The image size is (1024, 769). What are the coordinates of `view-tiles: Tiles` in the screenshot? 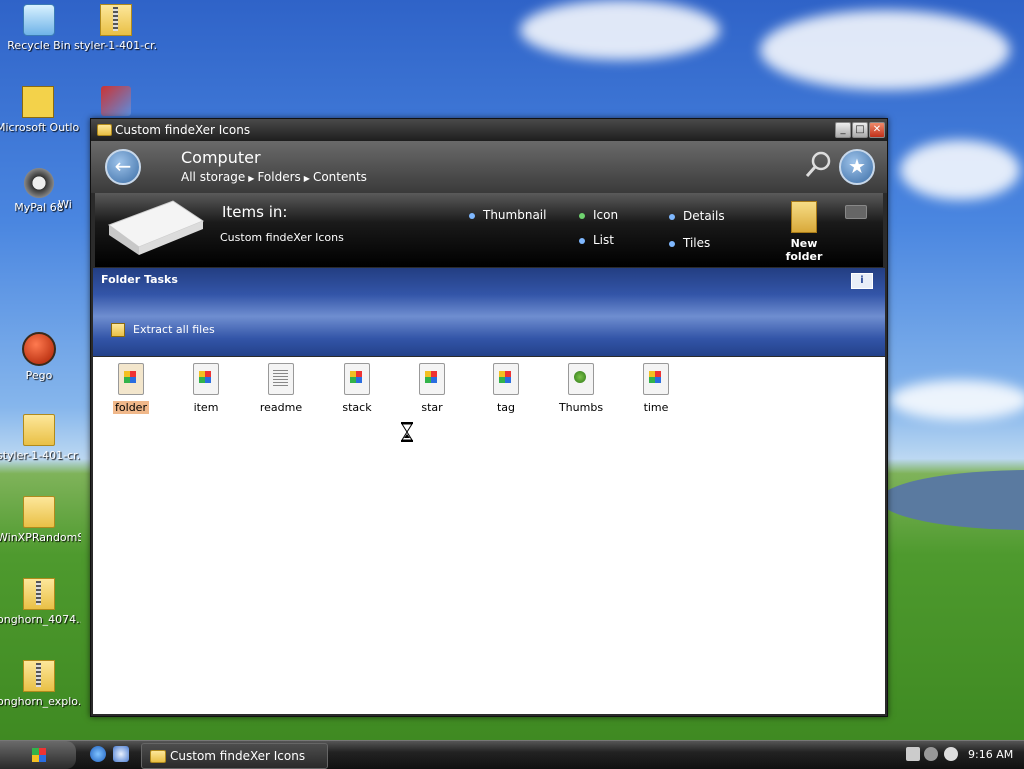 It's located at (689, 243).